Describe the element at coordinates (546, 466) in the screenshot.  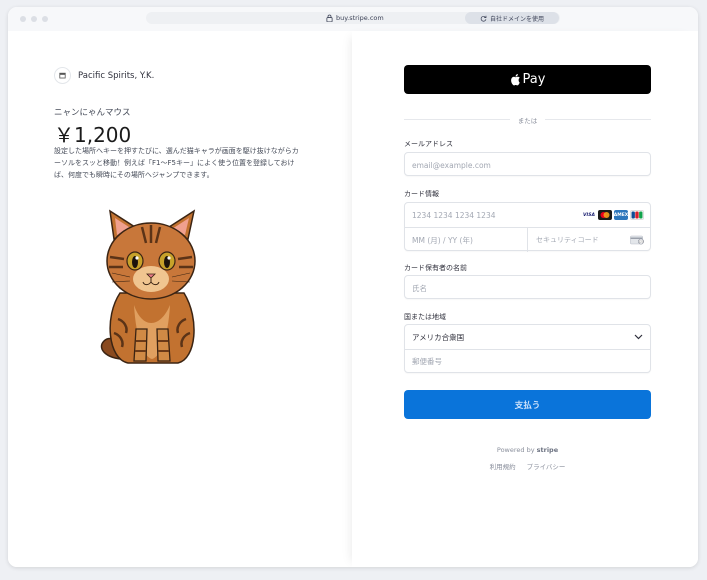
I see `privacy-link: プライバシー` at that location.